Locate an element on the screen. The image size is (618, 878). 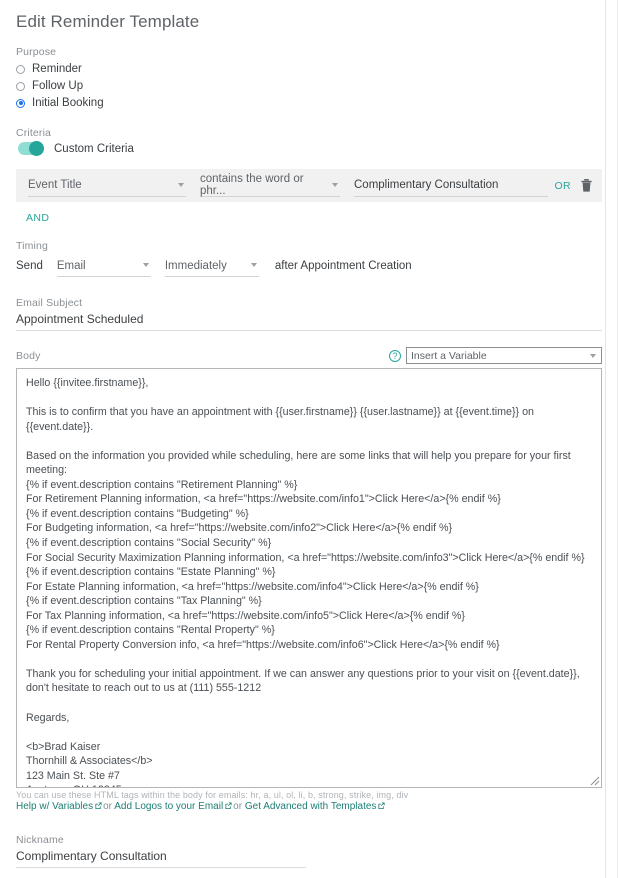
radio-option-reminder: Reminder is located at coordinates (309, 69).